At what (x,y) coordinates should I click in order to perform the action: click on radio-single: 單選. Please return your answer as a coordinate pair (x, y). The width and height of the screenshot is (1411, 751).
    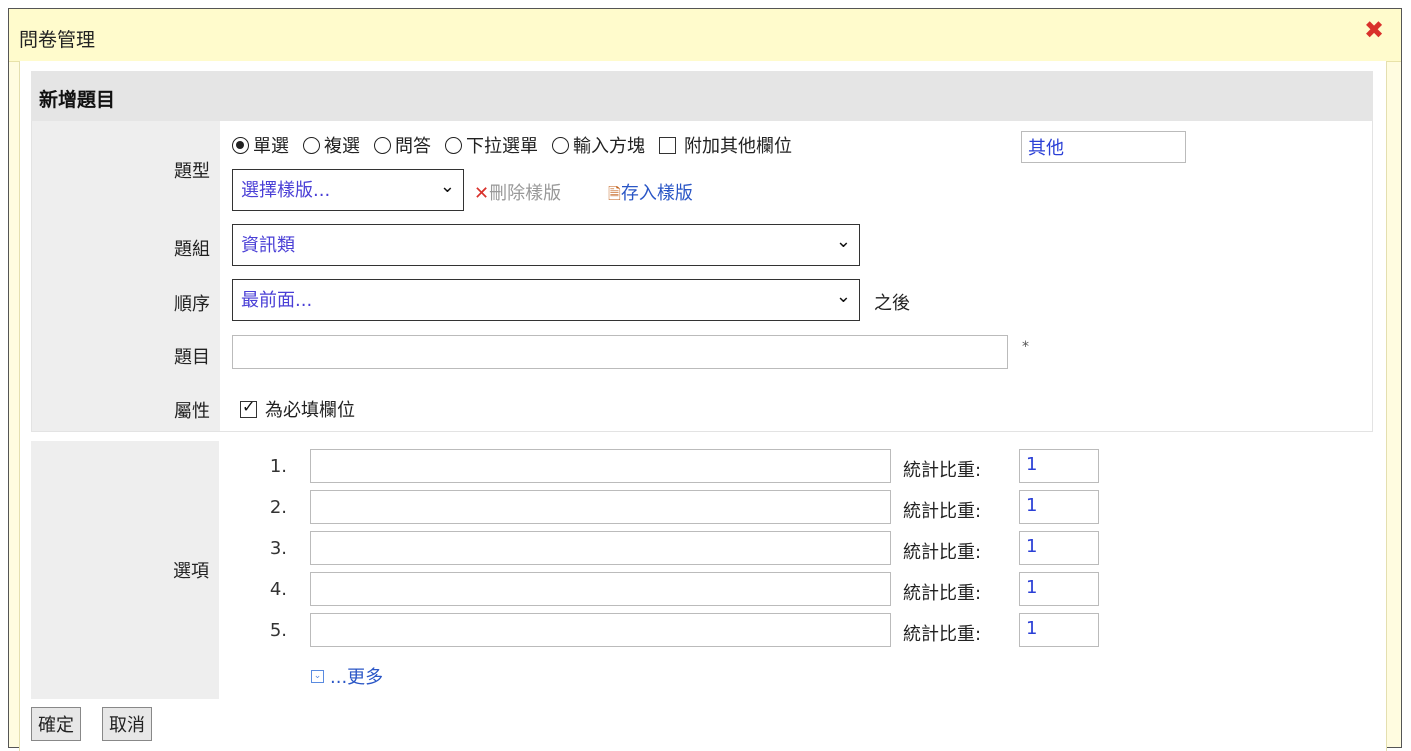
    Looking at the image, I should click on (260, 145).